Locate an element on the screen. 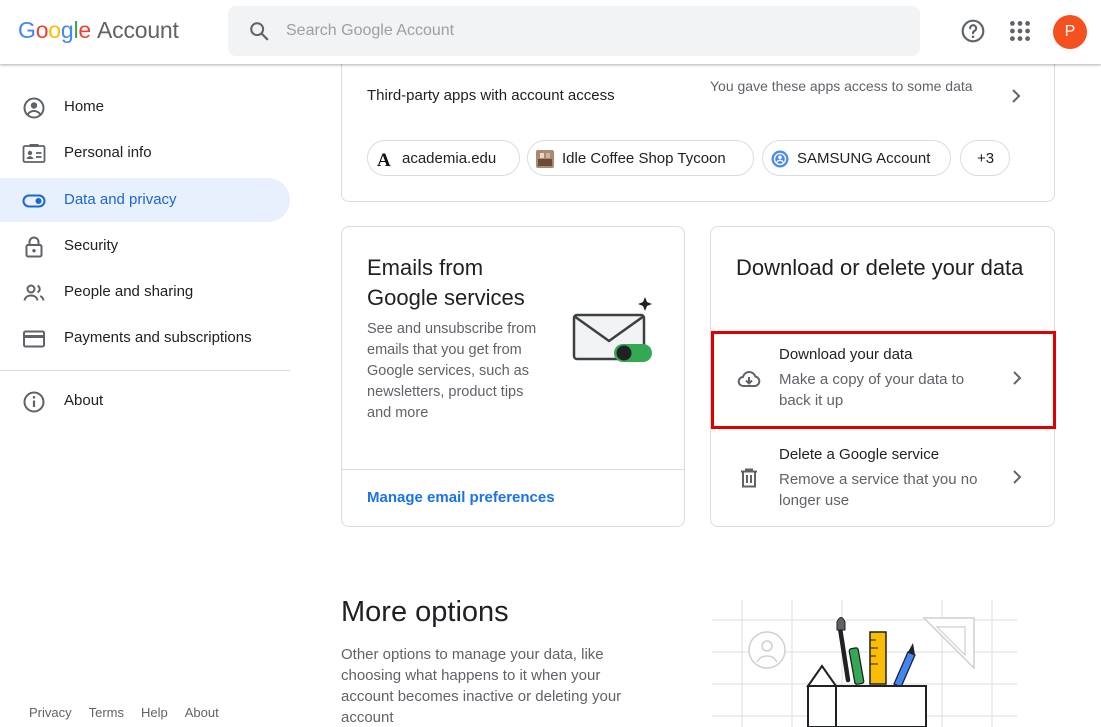 The image size is (1101, 727). sidebar-item-home: Home is located at coordinates (145, 107).